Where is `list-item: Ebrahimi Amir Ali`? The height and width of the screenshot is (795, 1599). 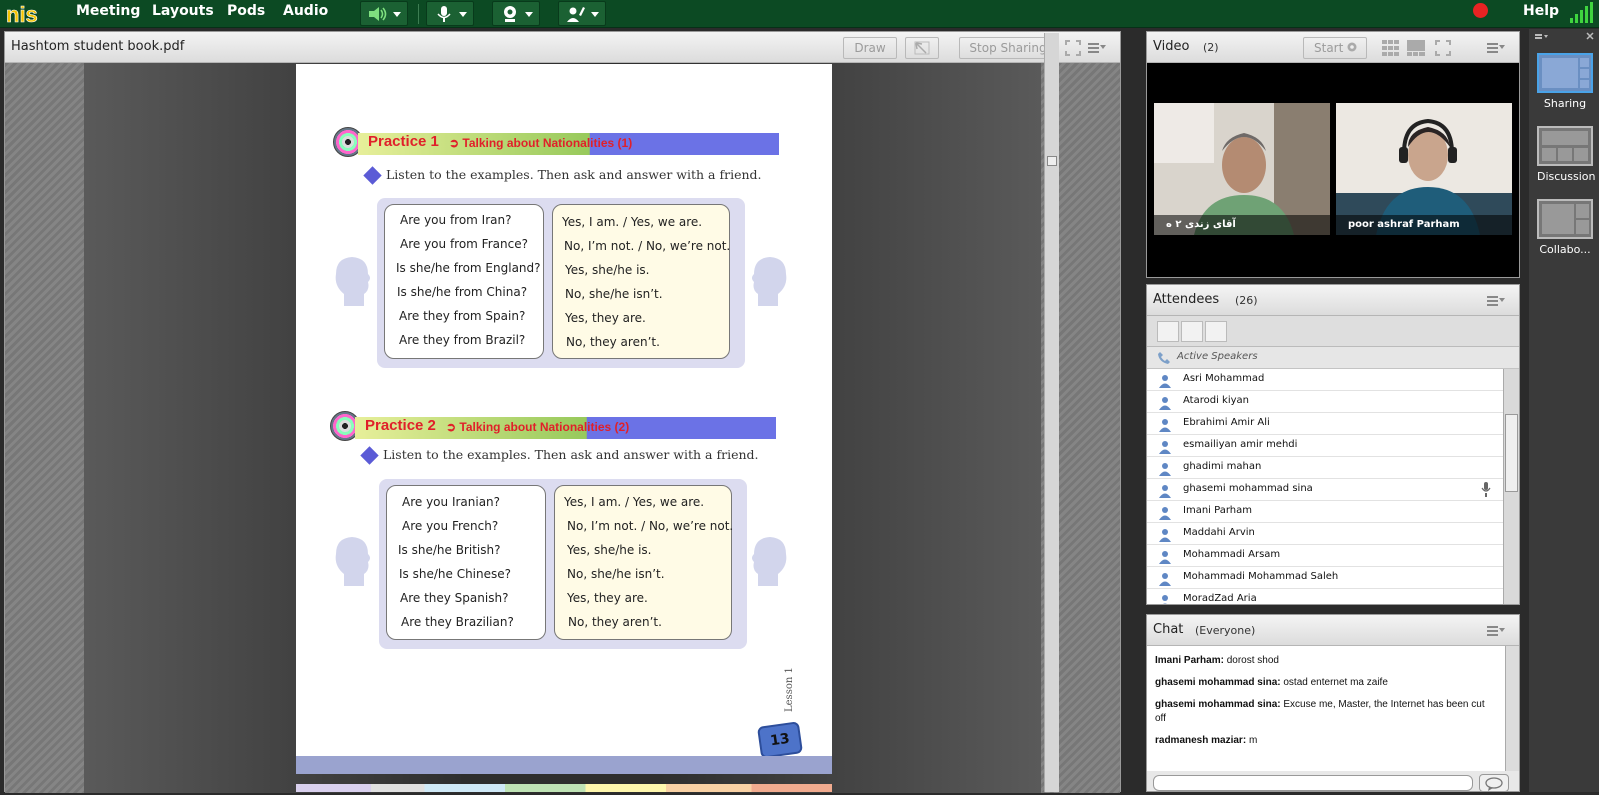
list-item: Ebrahimi Amir Ali is located at coordinates (1325, 424).